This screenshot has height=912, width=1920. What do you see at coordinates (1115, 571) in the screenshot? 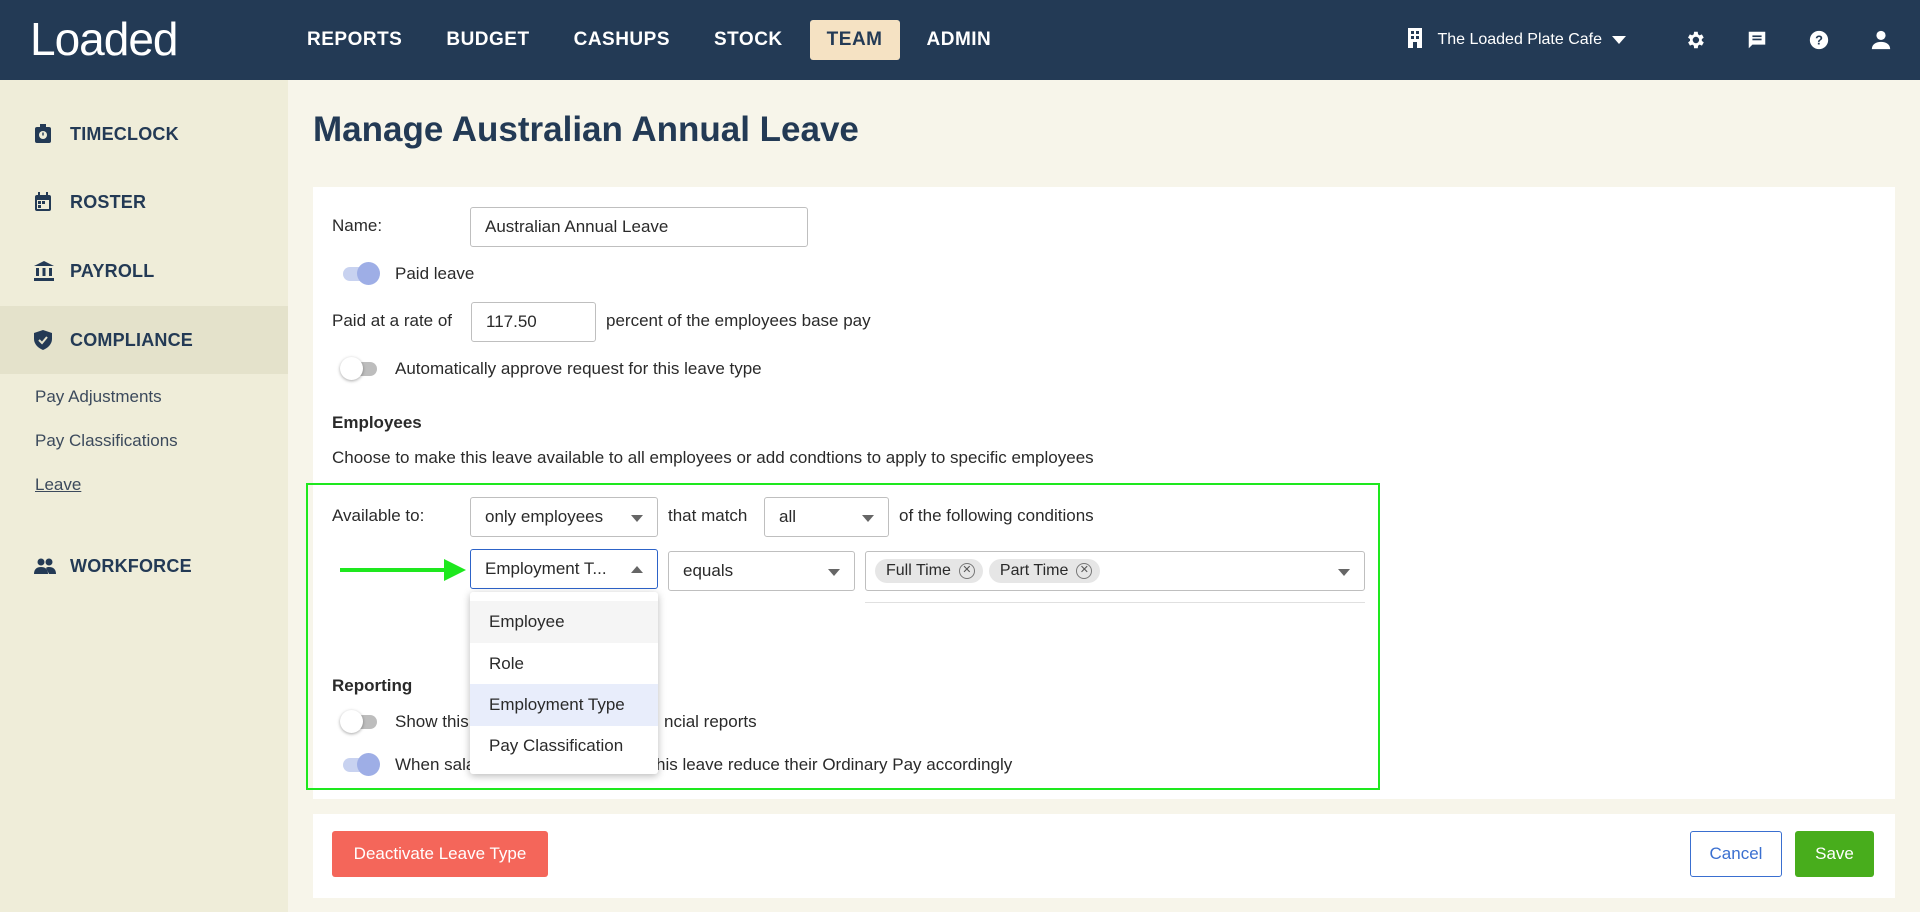
I see `condition-values-multiselect: Full Time ✕ Part Time ✕` at bounding box center [1115, 571].